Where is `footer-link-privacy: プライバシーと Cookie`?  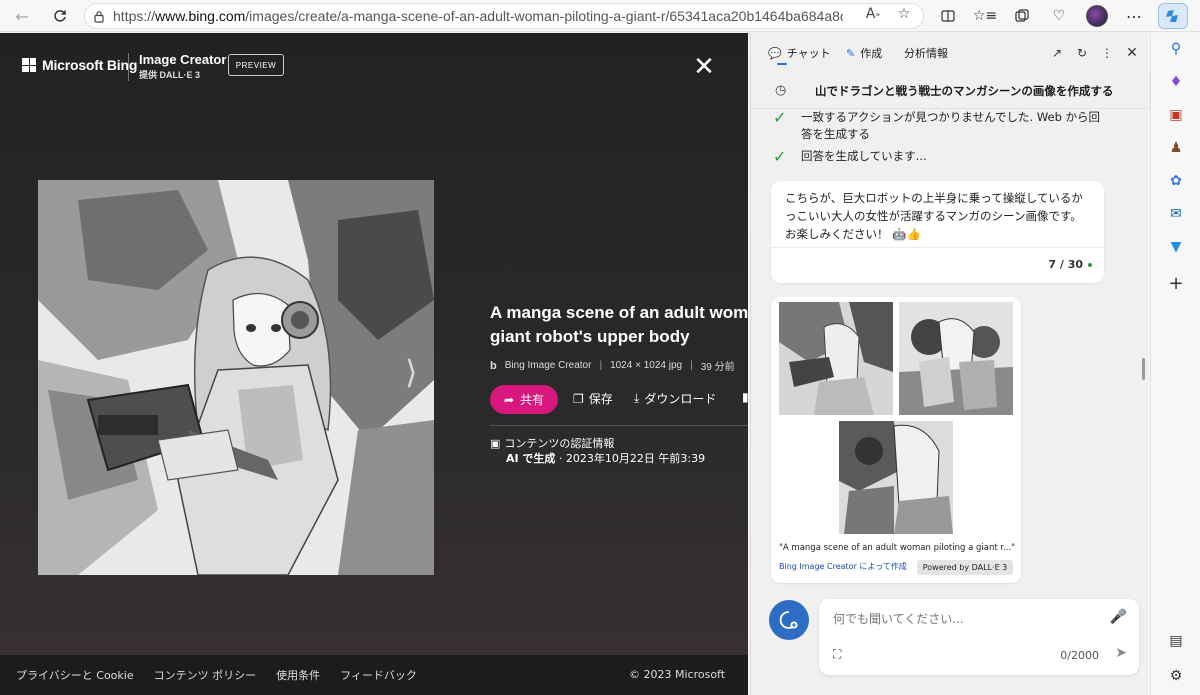 footer-link-privacy: プライバシーと Cookie is located at coordinates (75, 675).